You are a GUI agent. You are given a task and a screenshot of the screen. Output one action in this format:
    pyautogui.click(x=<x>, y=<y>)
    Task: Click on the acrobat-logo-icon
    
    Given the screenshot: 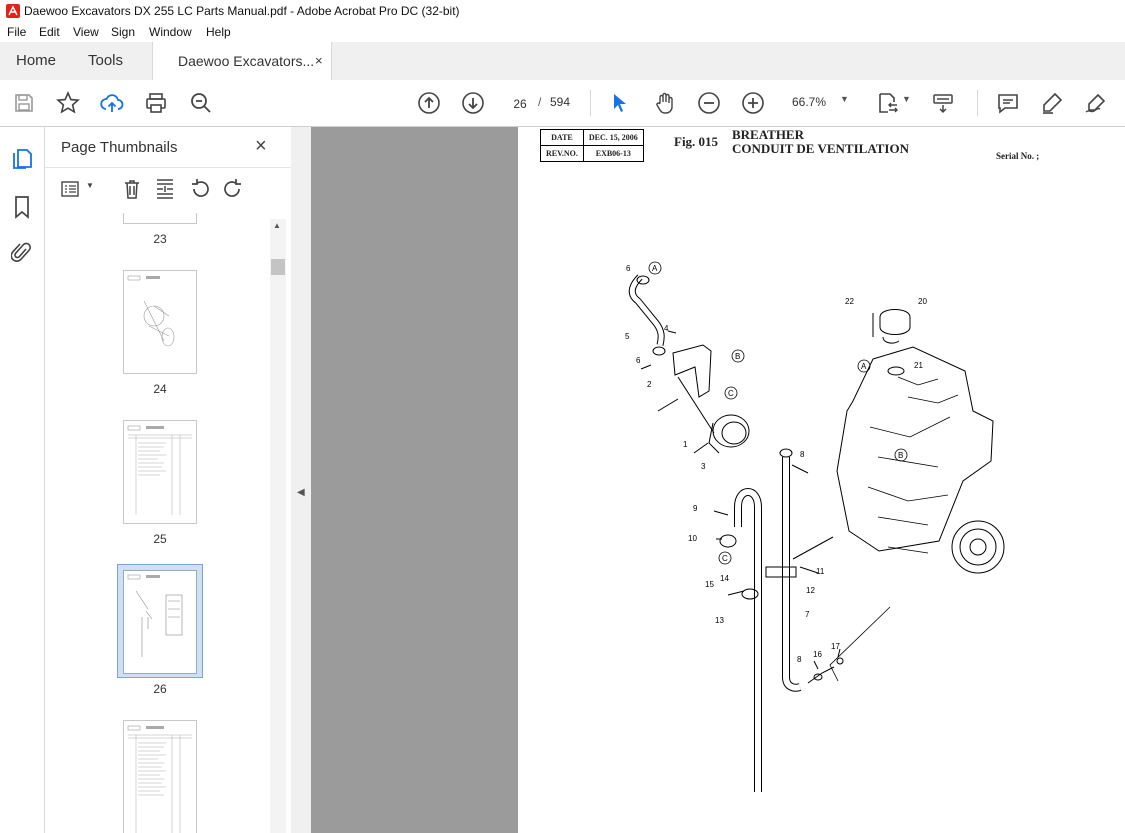 What is the action you would take?
    pyautogui.click(x=13, y=11)
    